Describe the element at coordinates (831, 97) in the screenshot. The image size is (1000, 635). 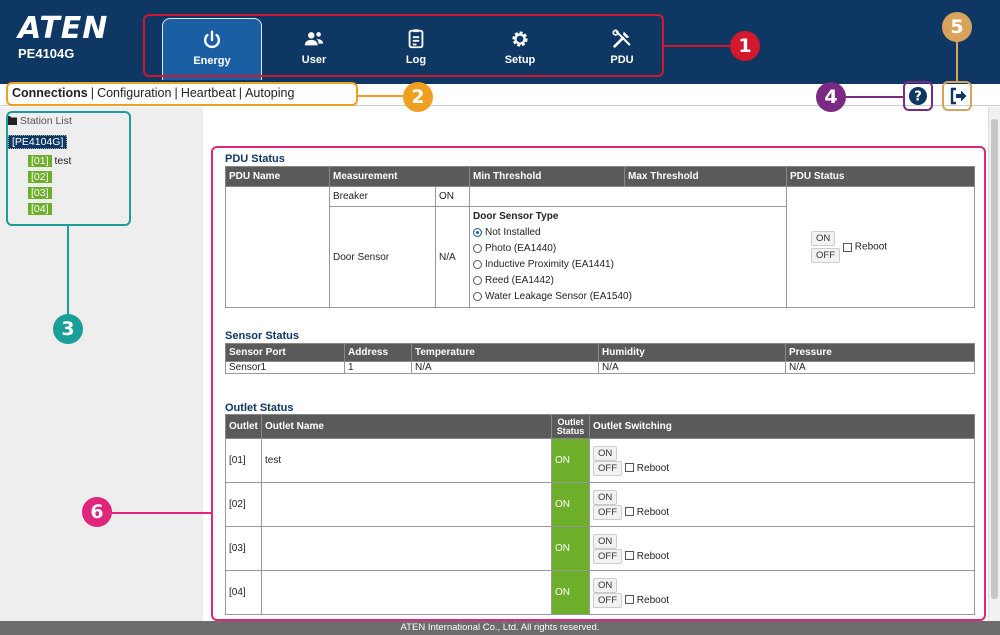
I see `callout-badge-4: 4` at that location.